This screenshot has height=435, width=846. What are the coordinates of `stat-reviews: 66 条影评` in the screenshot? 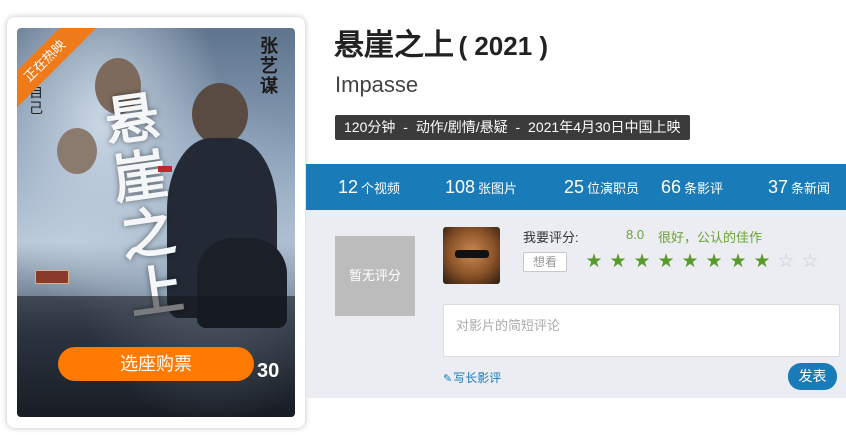 It's located at (692, 188).